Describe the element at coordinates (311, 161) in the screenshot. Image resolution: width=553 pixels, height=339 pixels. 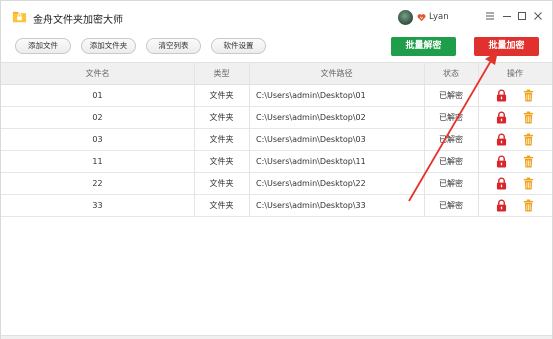
I see `cell-path: C:\Users\admin\Desktop\11` at that location.